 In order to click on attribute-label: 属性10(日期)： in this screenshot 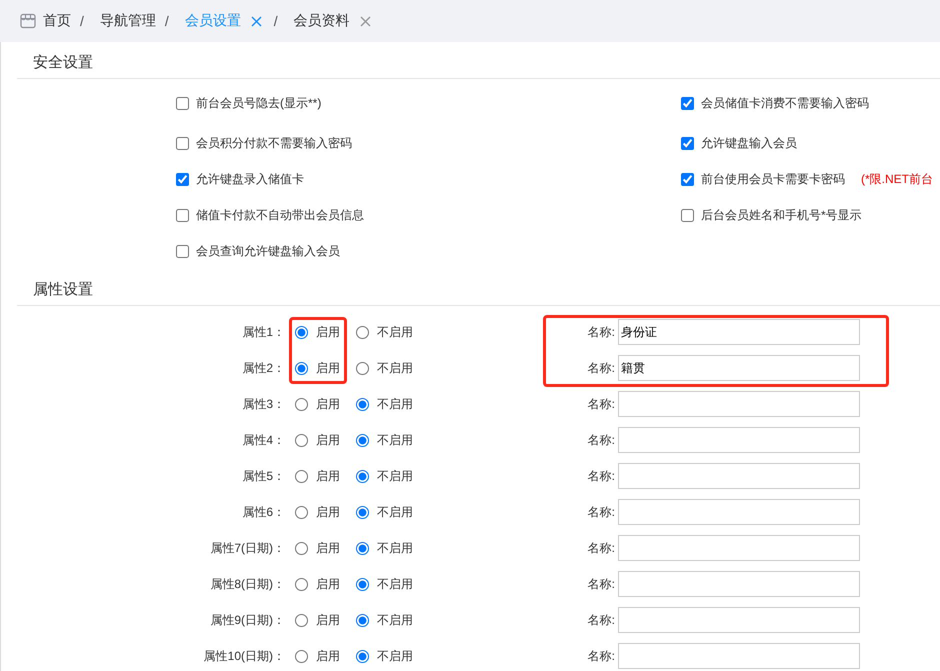, I will do `click(244, 656)`.